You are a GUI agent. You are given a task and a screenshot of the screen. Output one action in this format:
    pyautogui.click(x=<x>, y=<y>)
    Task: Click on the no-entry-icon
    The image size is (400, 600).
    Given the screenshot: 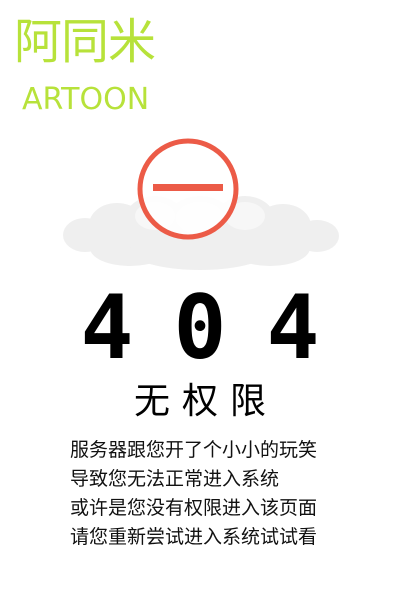 What is the action you would take?
    pyautogui.click(x=188, y=189)
    